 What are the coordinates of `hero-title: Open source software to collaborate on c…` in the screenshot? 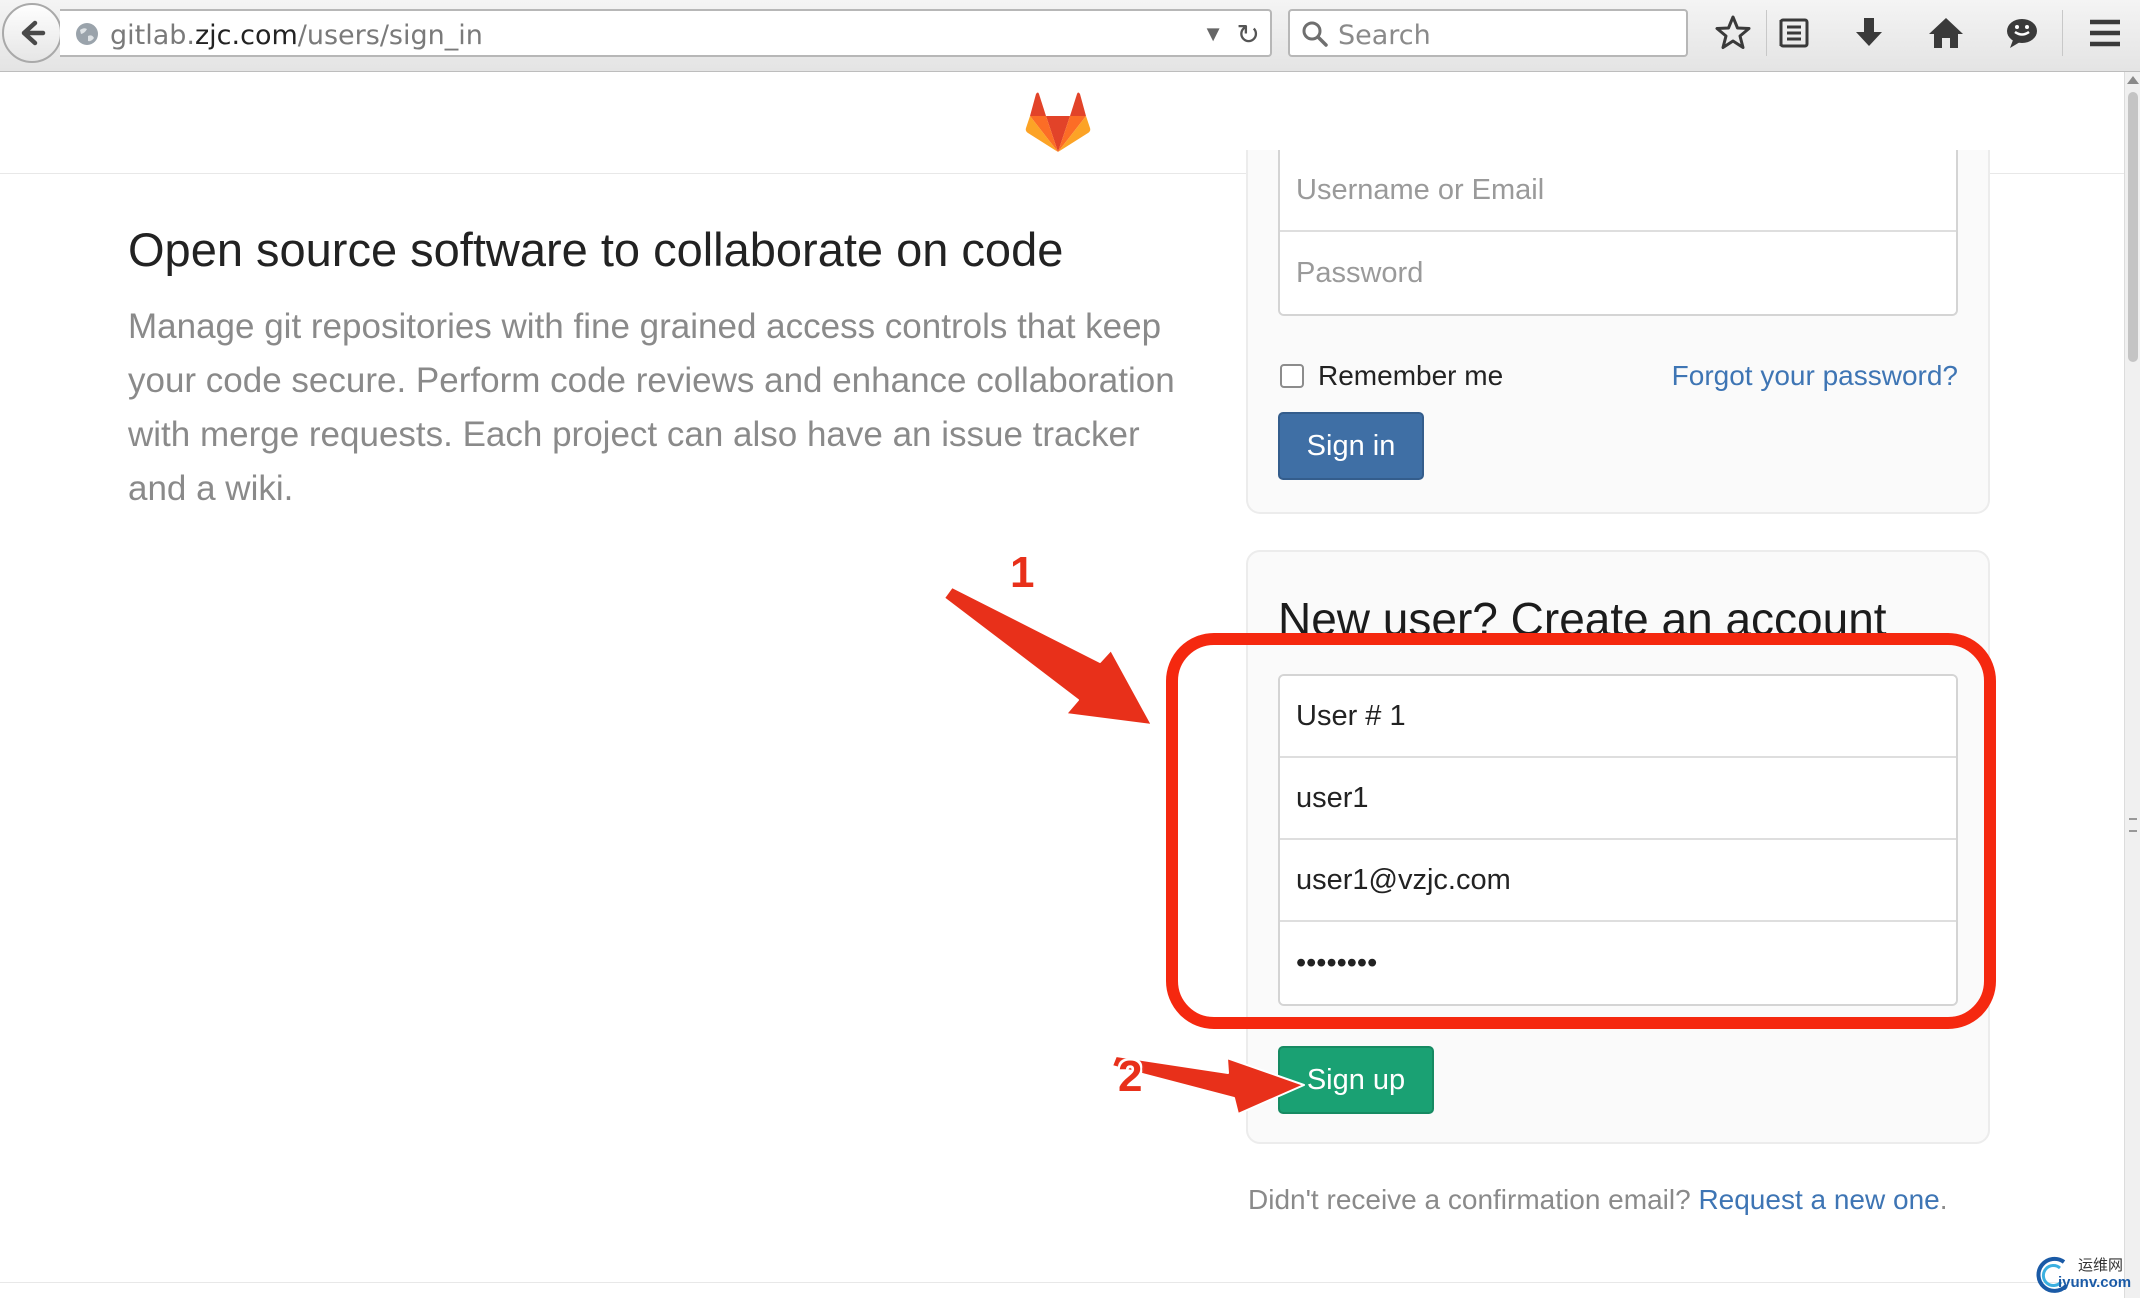 It's located at (596, 249).